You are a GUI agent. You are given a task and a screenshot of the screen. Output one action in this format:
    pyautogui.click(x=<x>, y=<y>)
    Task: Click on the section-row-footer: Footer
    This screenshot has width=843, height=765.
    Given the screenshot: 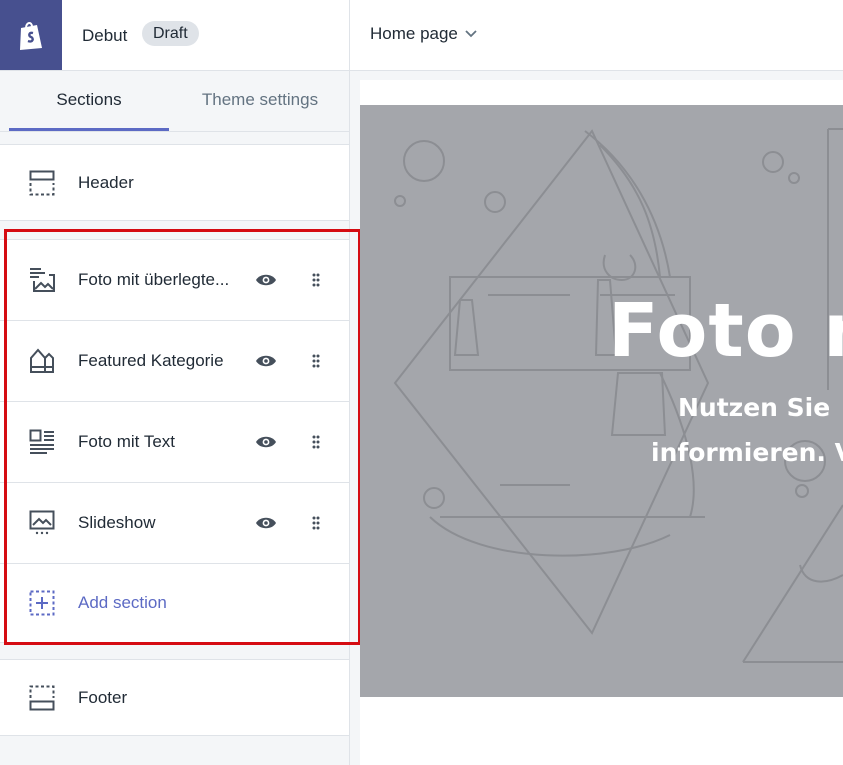 What is the action you would take?
    pyautogui.click(x=174, y=697)
    